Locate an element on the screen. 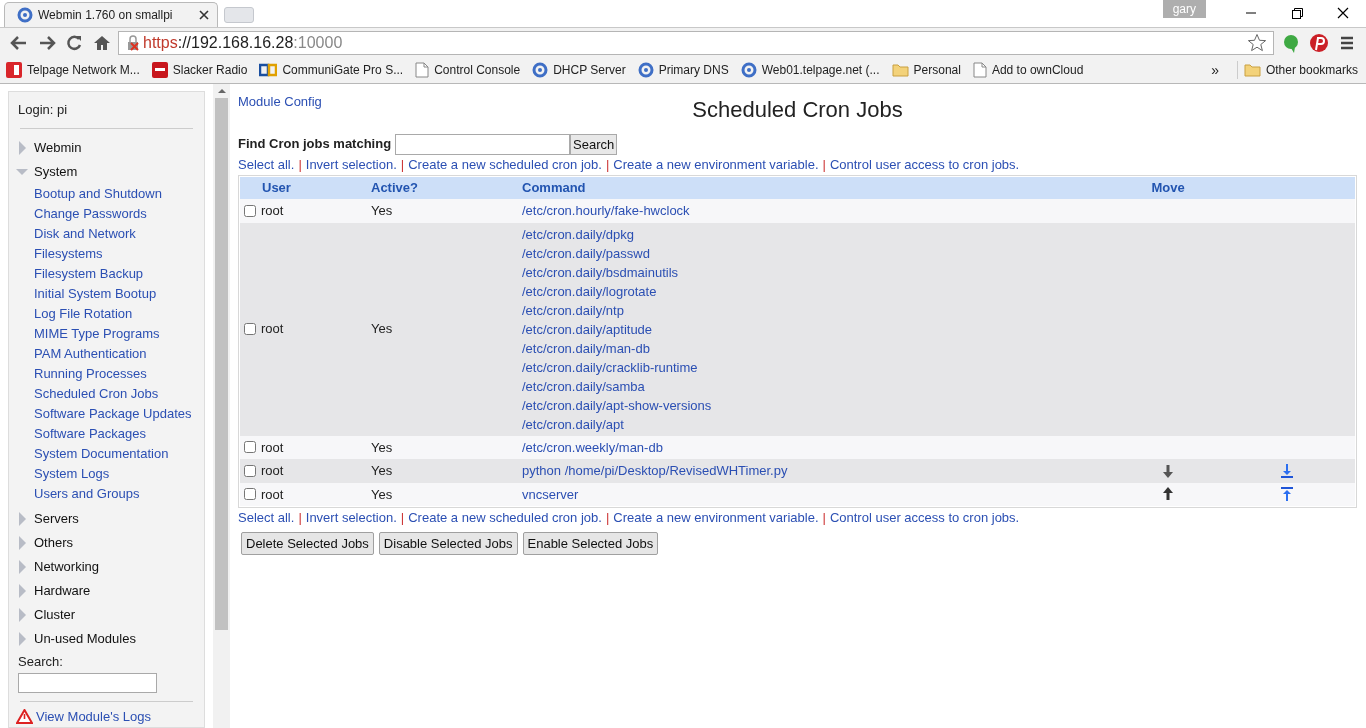 Image resolution: width=1366 pixels, height=728 pixels. module-link: Log File Rotation is located at coordinates (83, 313).